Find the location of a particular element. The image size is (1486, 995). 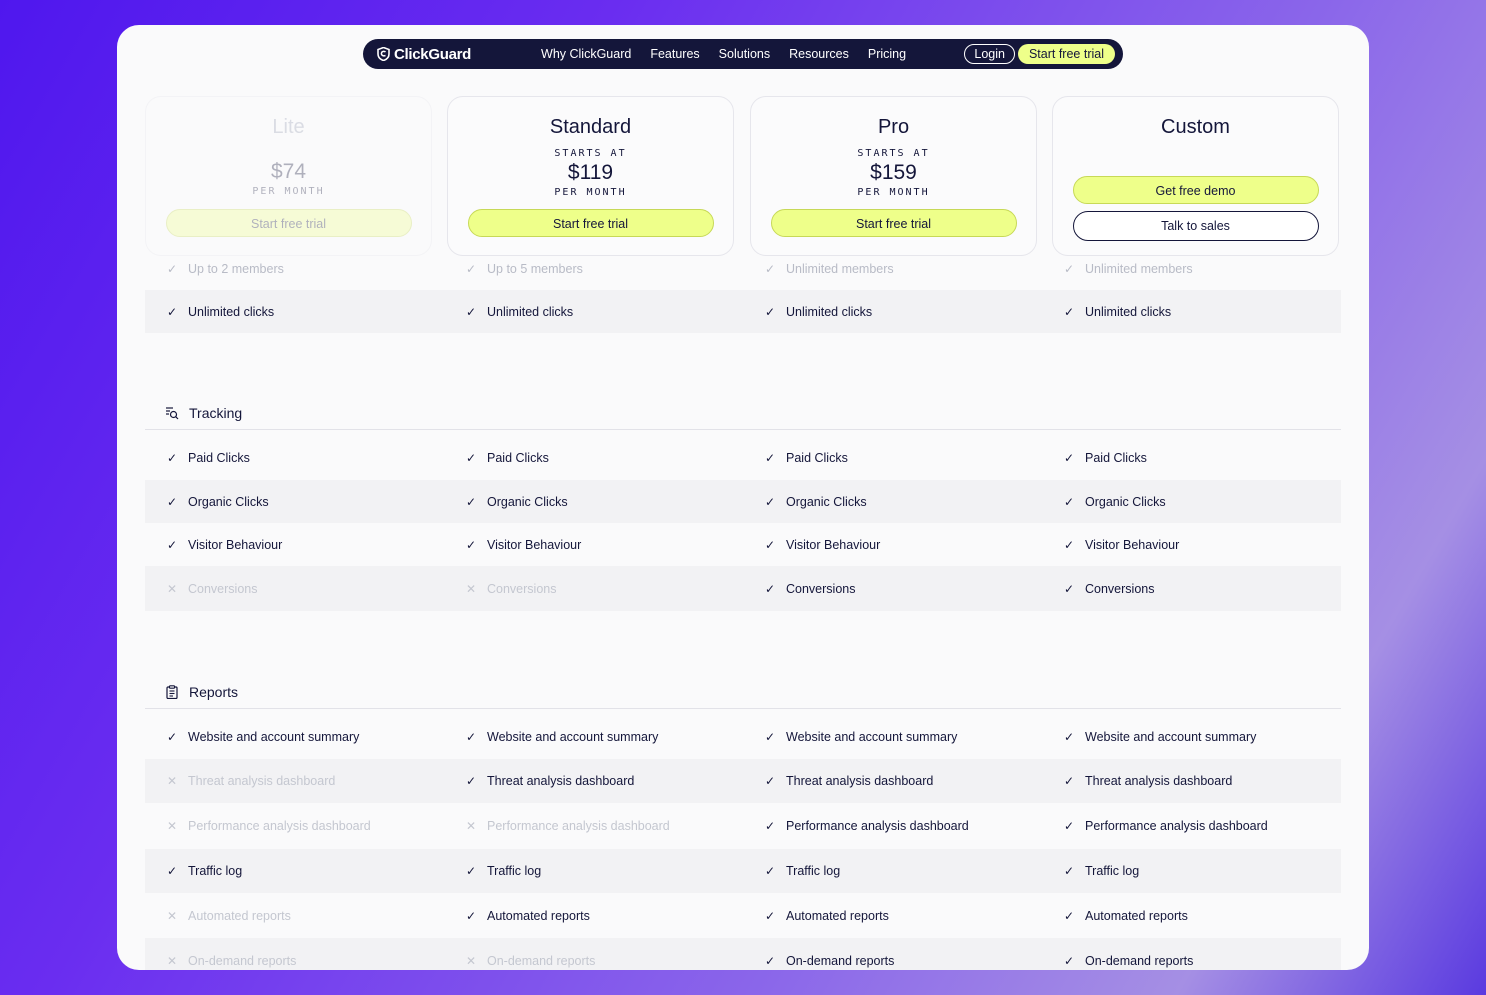

feature-cell: ✓ Performance analysis dashboard is located at coordinates (1191, 826).